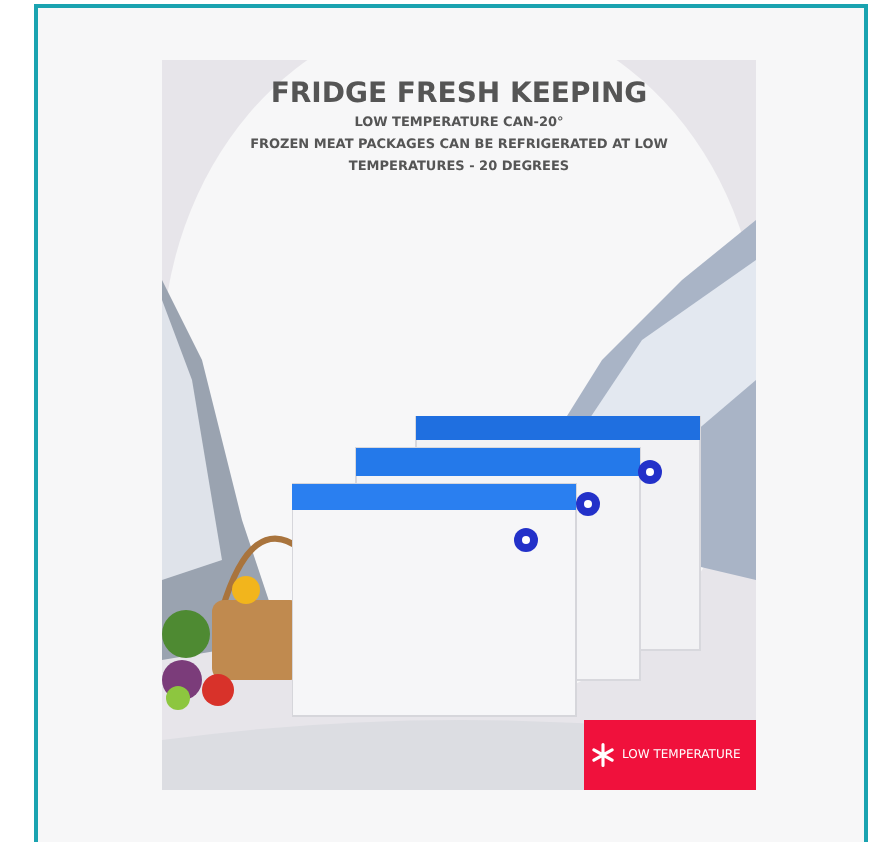 The image size is (886, 842). What do you see at coordinates (459, 94) in the screenshot?
I see `graphic-title: FRIDGE FRESH KEEPING` at bounding box center [459, 94].